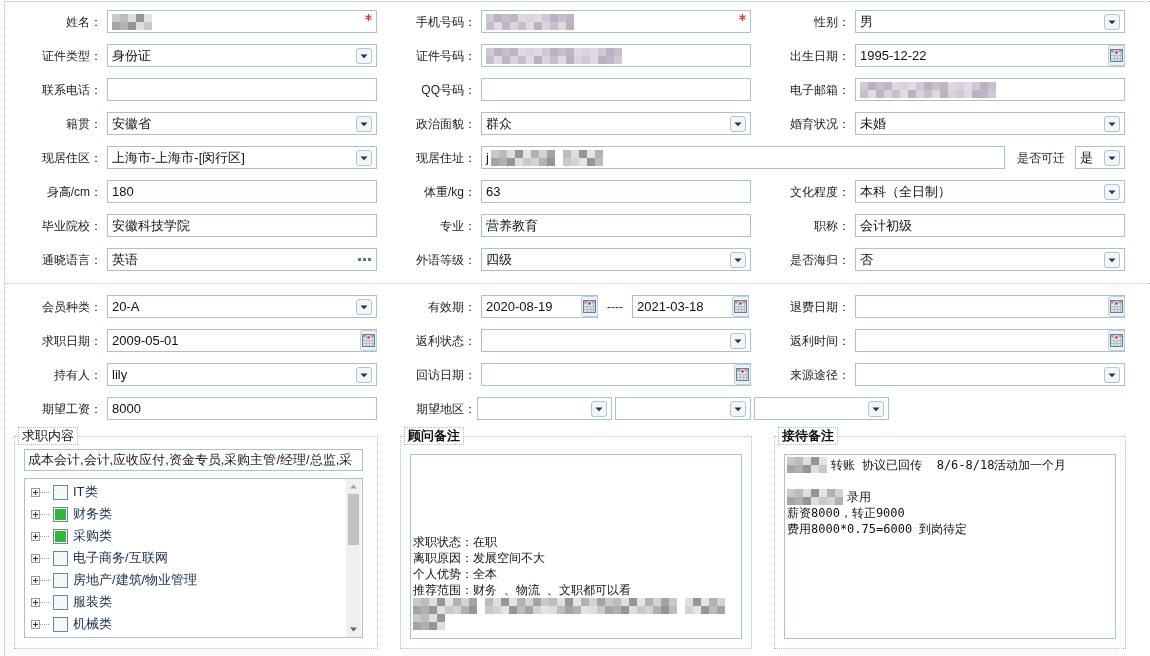 This screenshot has width=1150, height=656. I want to click on select-field: 本科（全日制）, so click(990, 191).